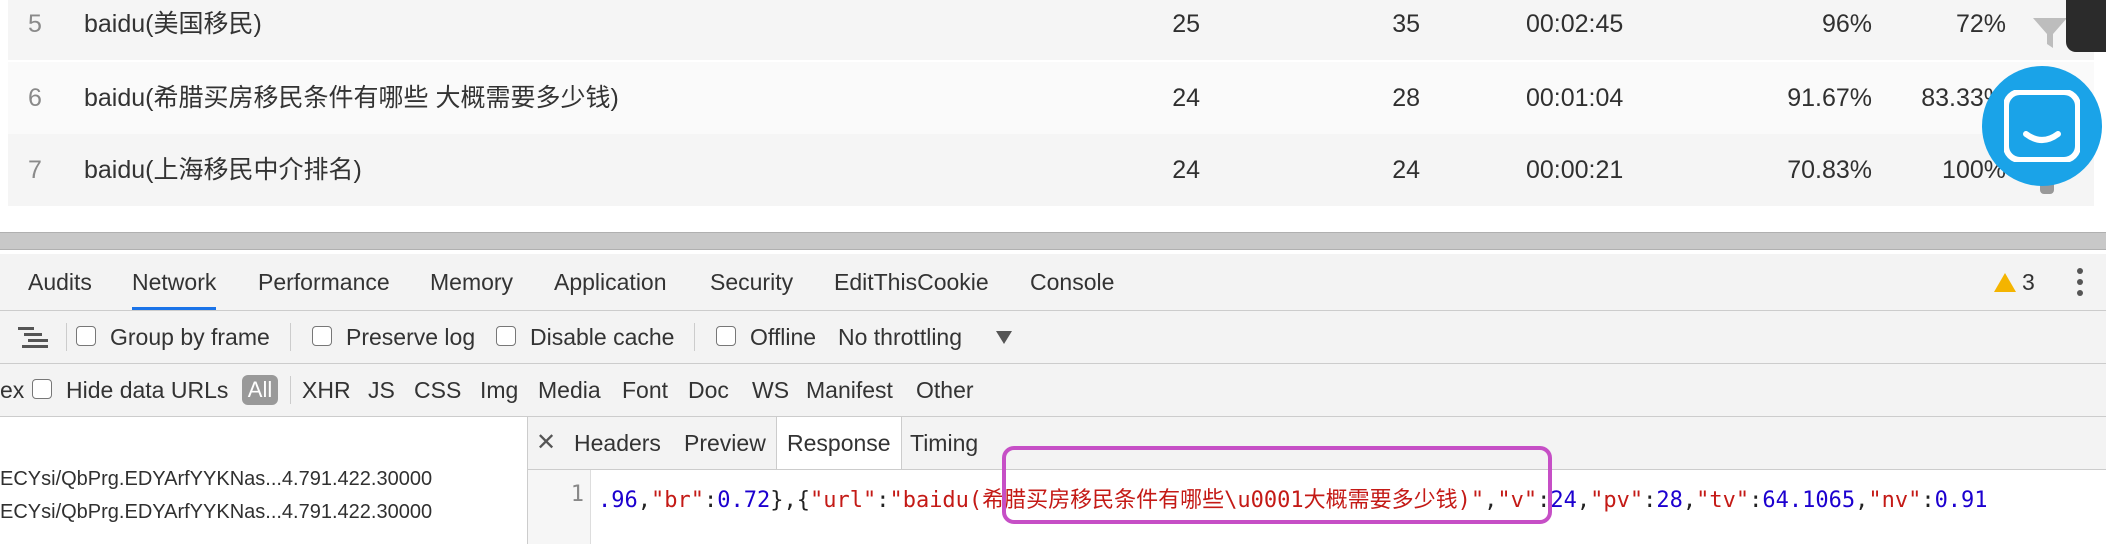  Describe the element at coordinates (1723, 500) in the screenshot. I see `json-token: "tv"` at that location.